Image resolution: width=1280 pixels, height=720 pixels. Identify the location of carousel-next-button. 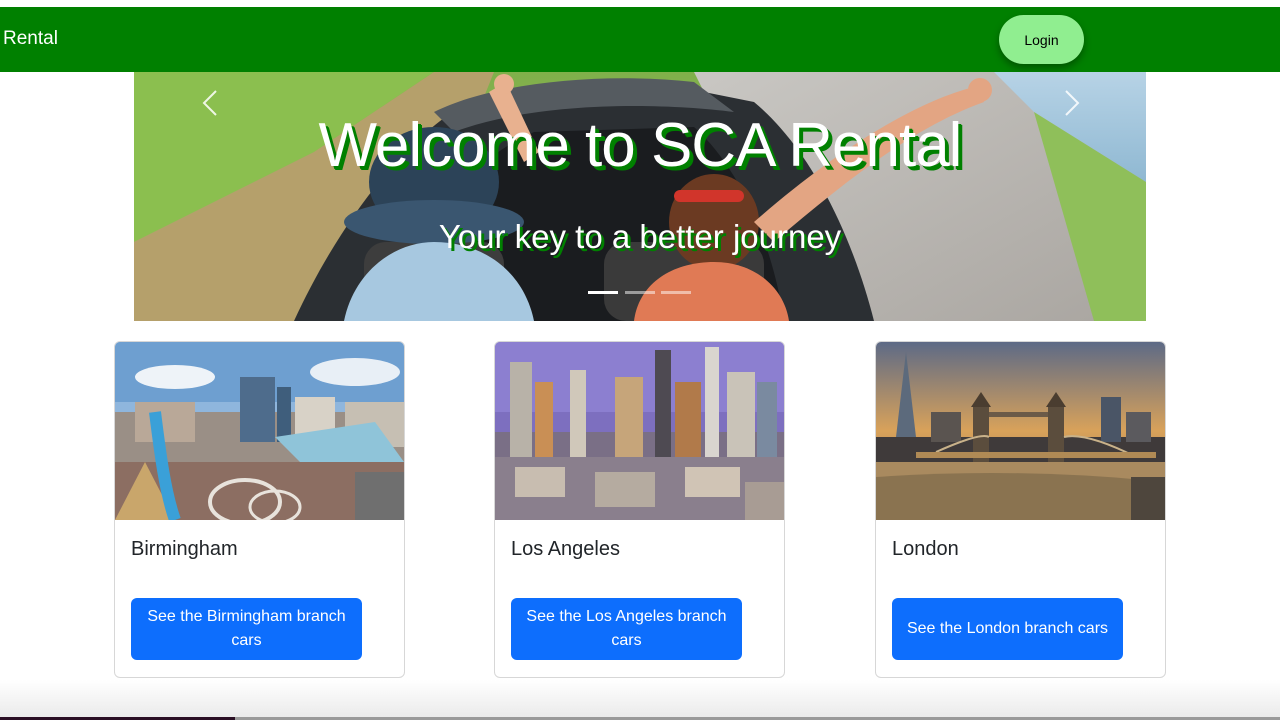
(1071, 103).